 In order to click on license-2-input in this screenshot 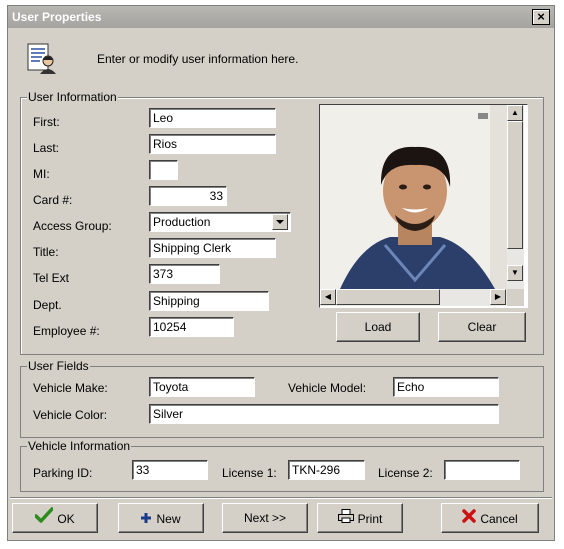, I will do `click(482, 470)`.